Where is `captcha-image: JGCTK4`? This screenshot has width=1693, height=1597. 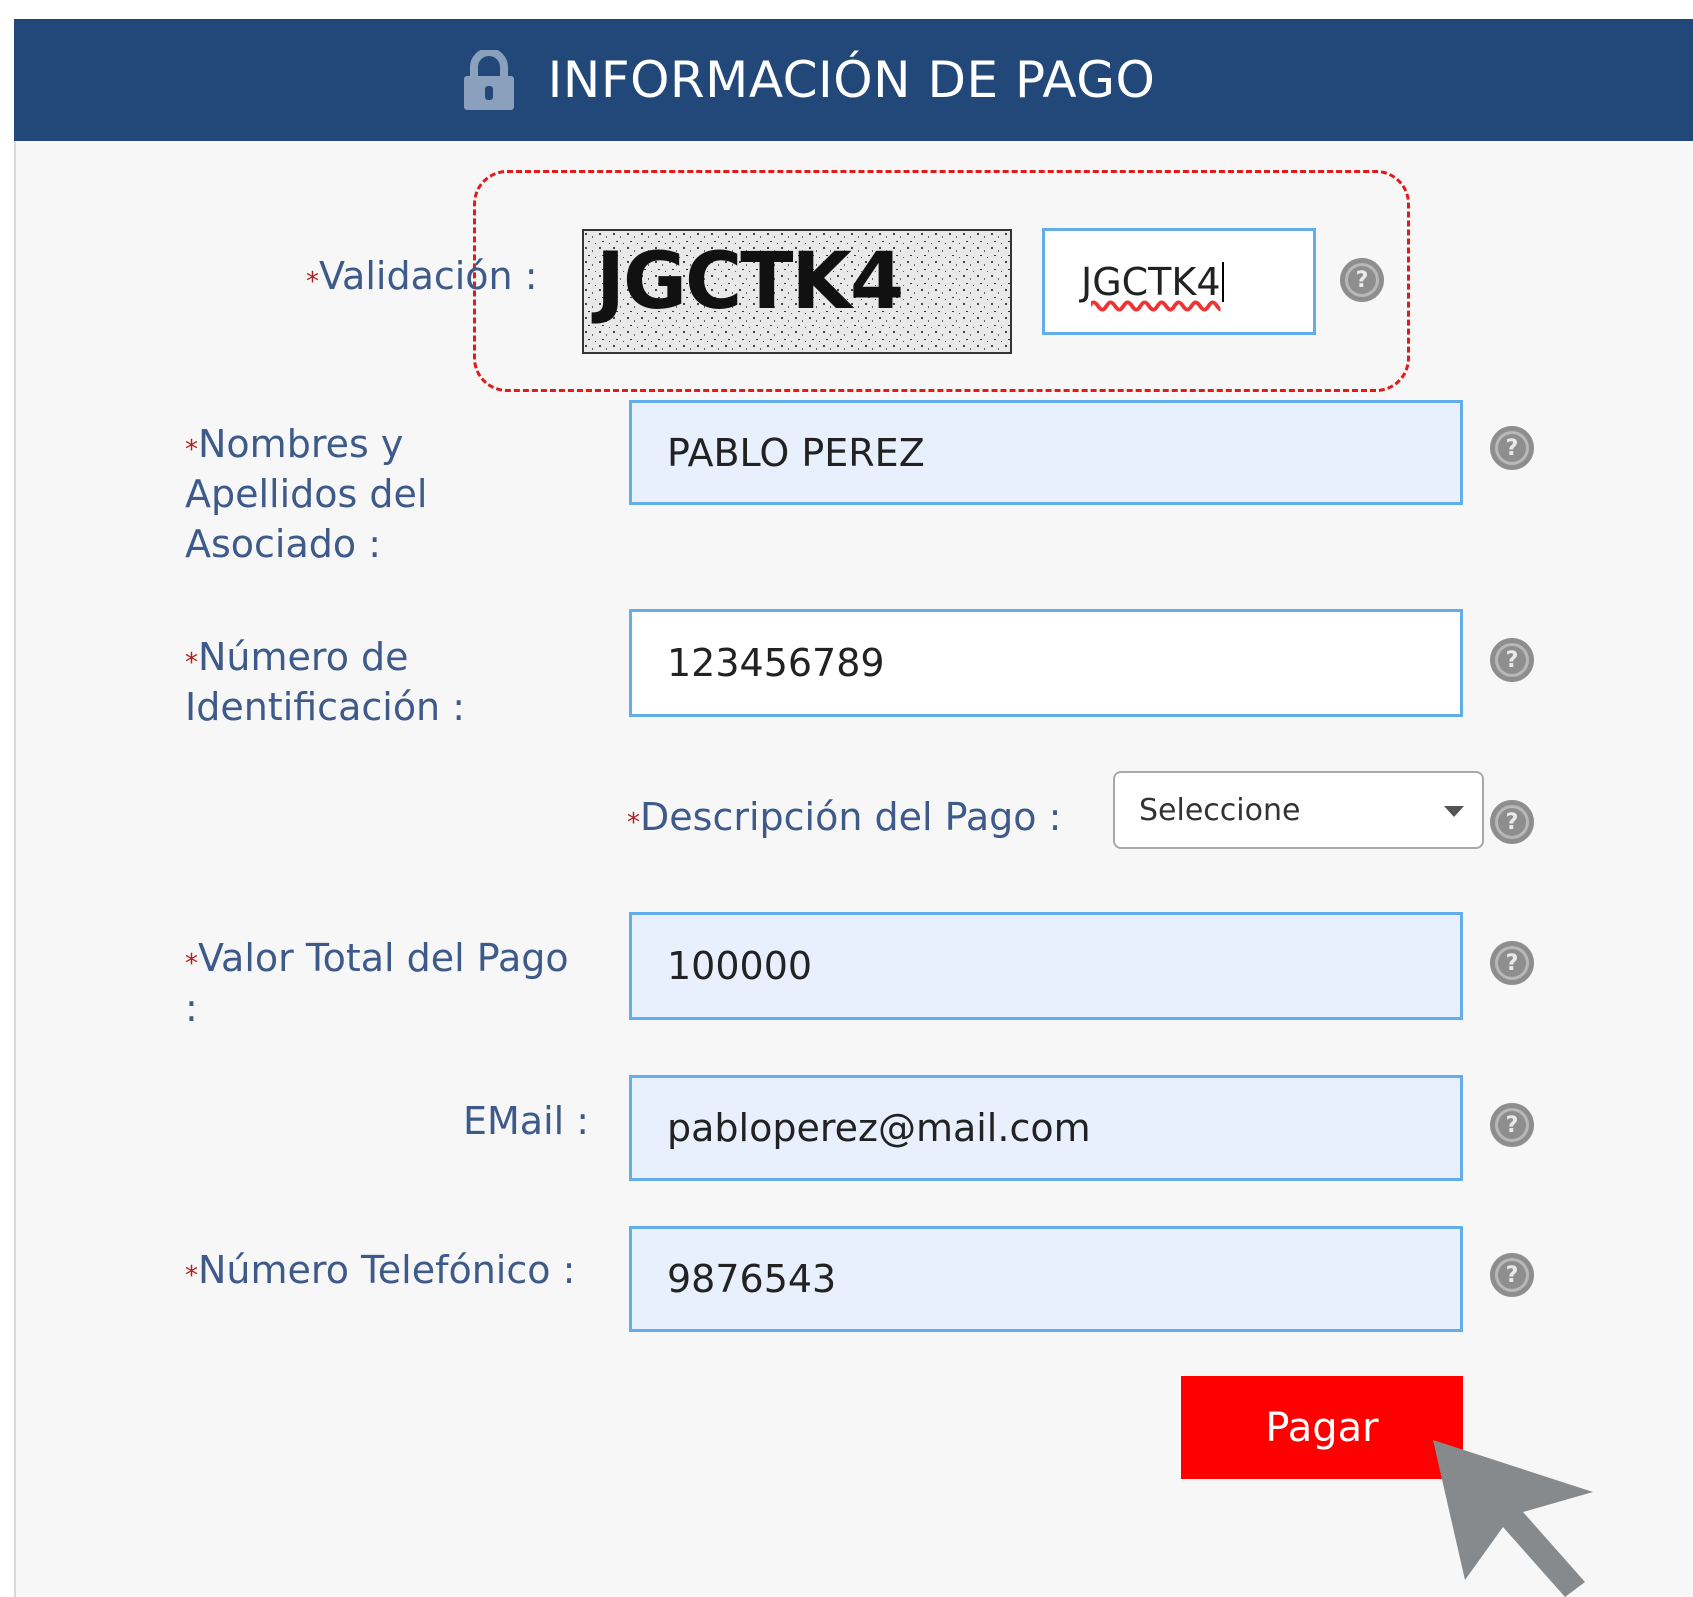 captcha-image: JGCTK4 is located at coordinates (797, 291).